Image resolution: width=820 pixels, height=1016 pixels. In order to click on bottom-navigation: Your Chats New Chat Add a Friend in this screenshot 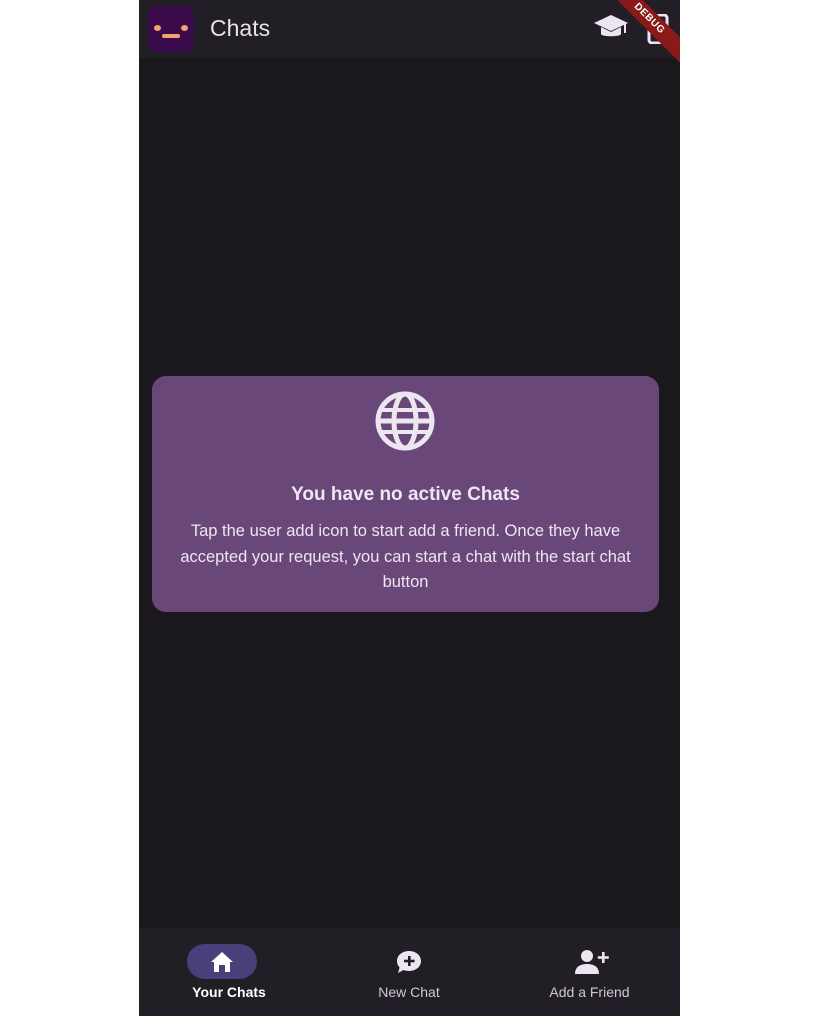, I will do `click(409, 972)`.